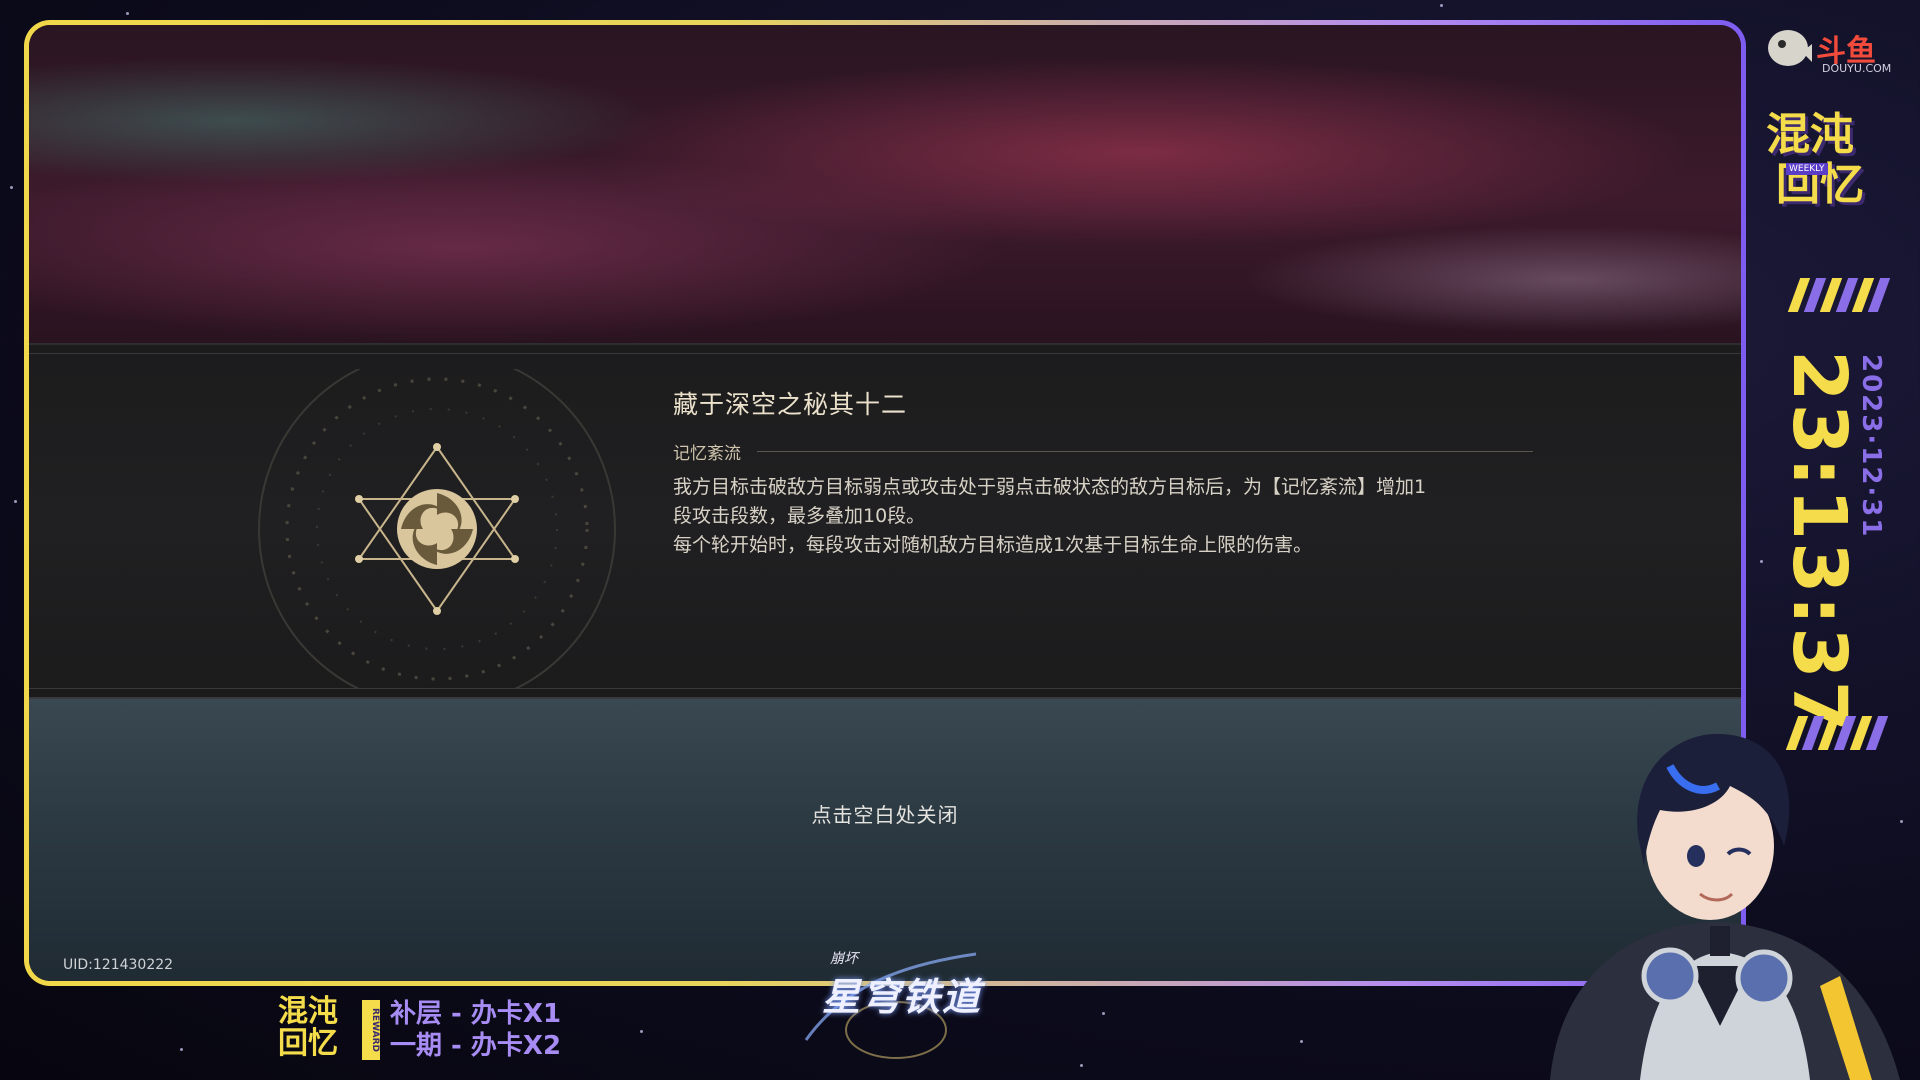  Describe the element at coordinates (1871, 446) in the screenshot. I see `stream-date: 2023·12·31` at that location.